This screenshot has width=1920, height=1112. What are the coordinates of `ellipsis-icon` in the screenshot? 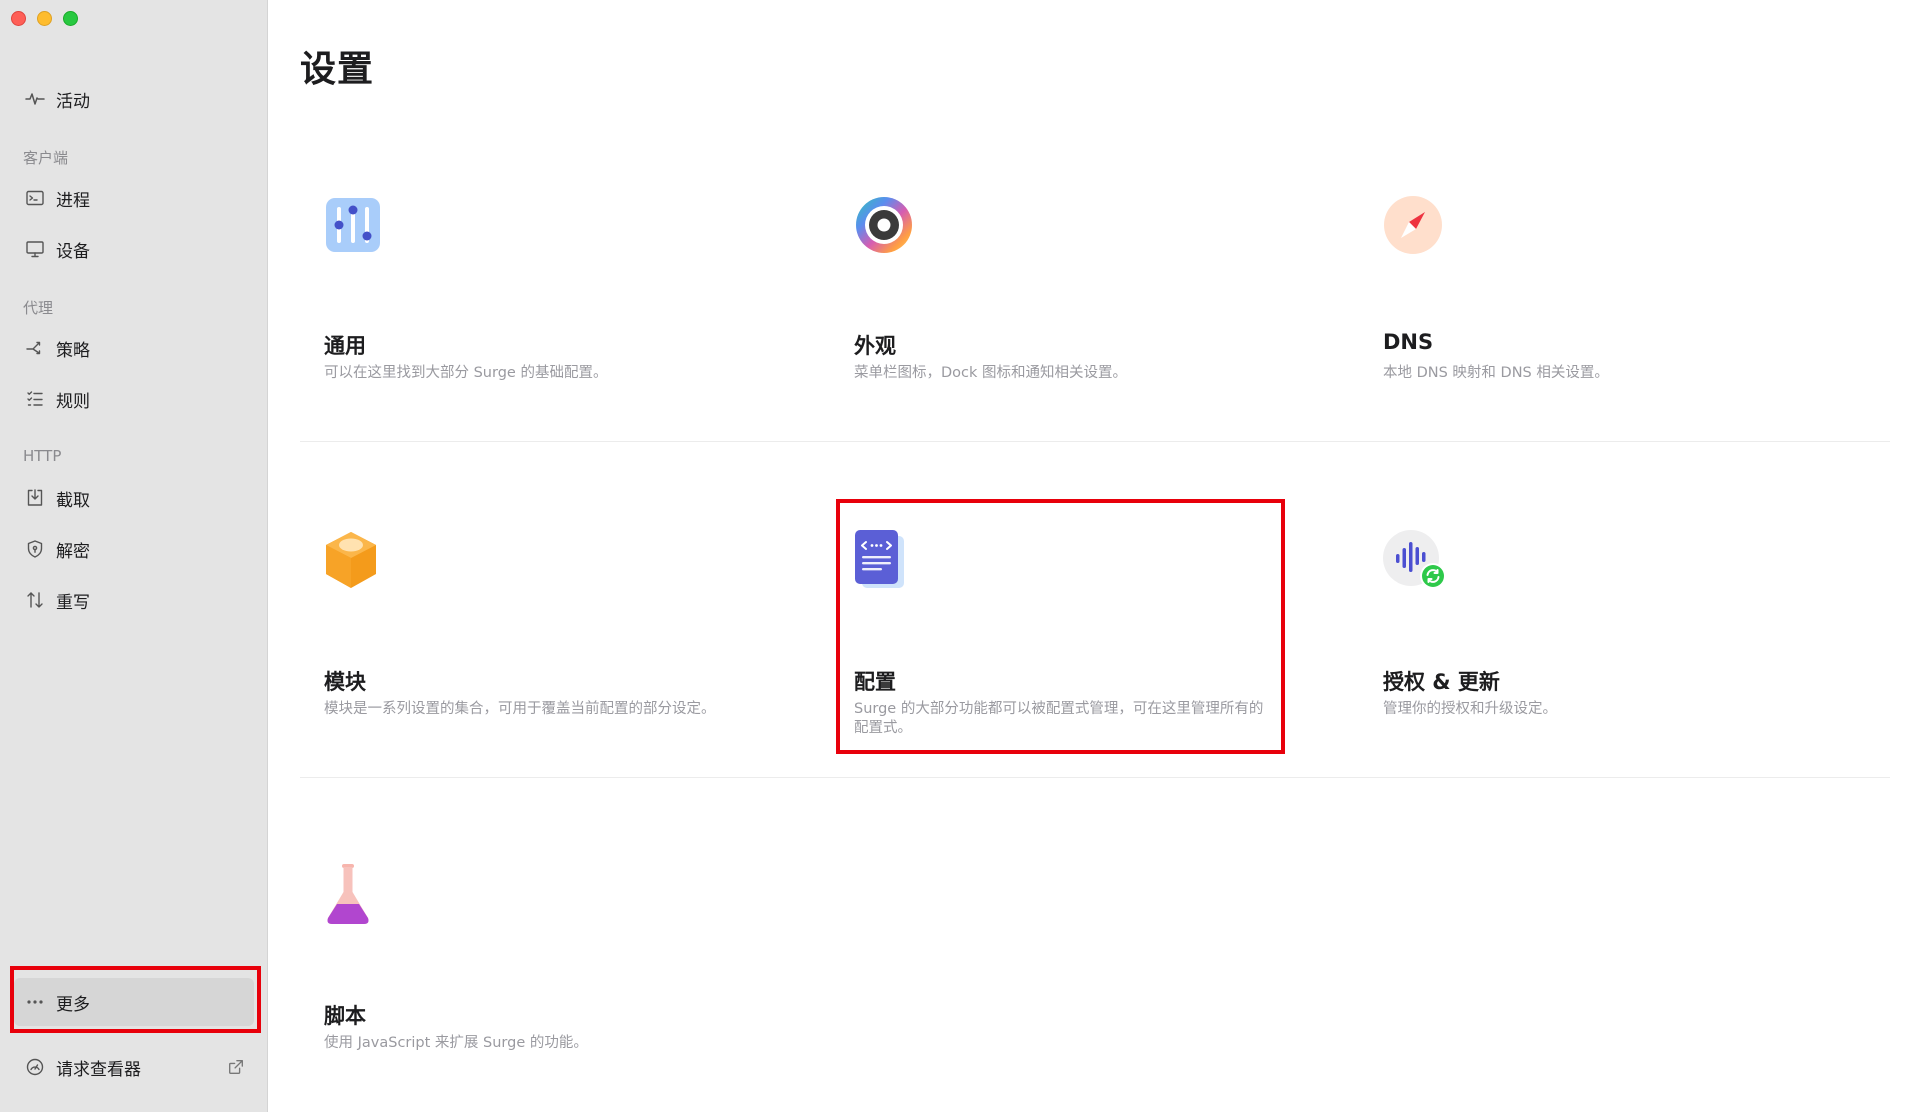 It's located at (35, 1002).